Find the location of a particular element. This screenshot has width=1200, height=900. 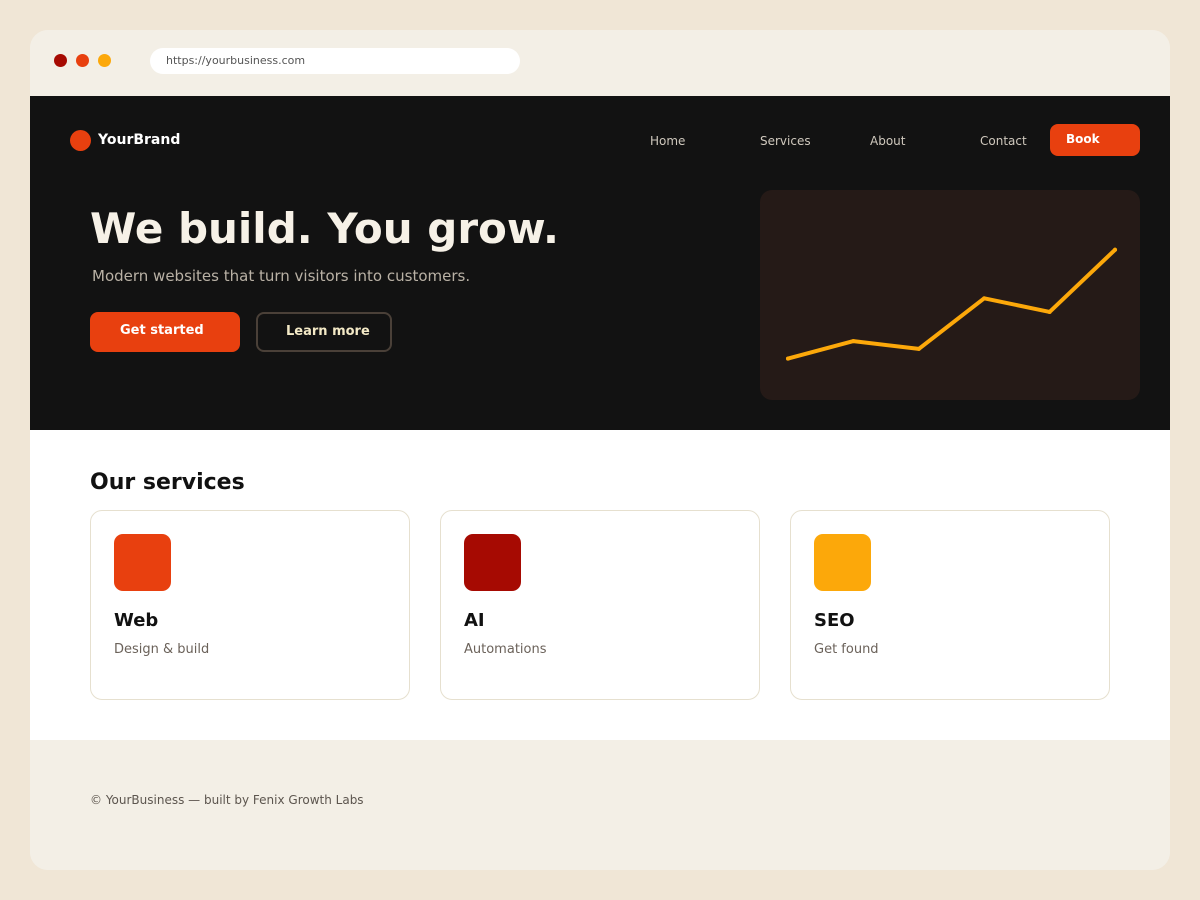

nav-home: Home is located at coordinates (667, 141).